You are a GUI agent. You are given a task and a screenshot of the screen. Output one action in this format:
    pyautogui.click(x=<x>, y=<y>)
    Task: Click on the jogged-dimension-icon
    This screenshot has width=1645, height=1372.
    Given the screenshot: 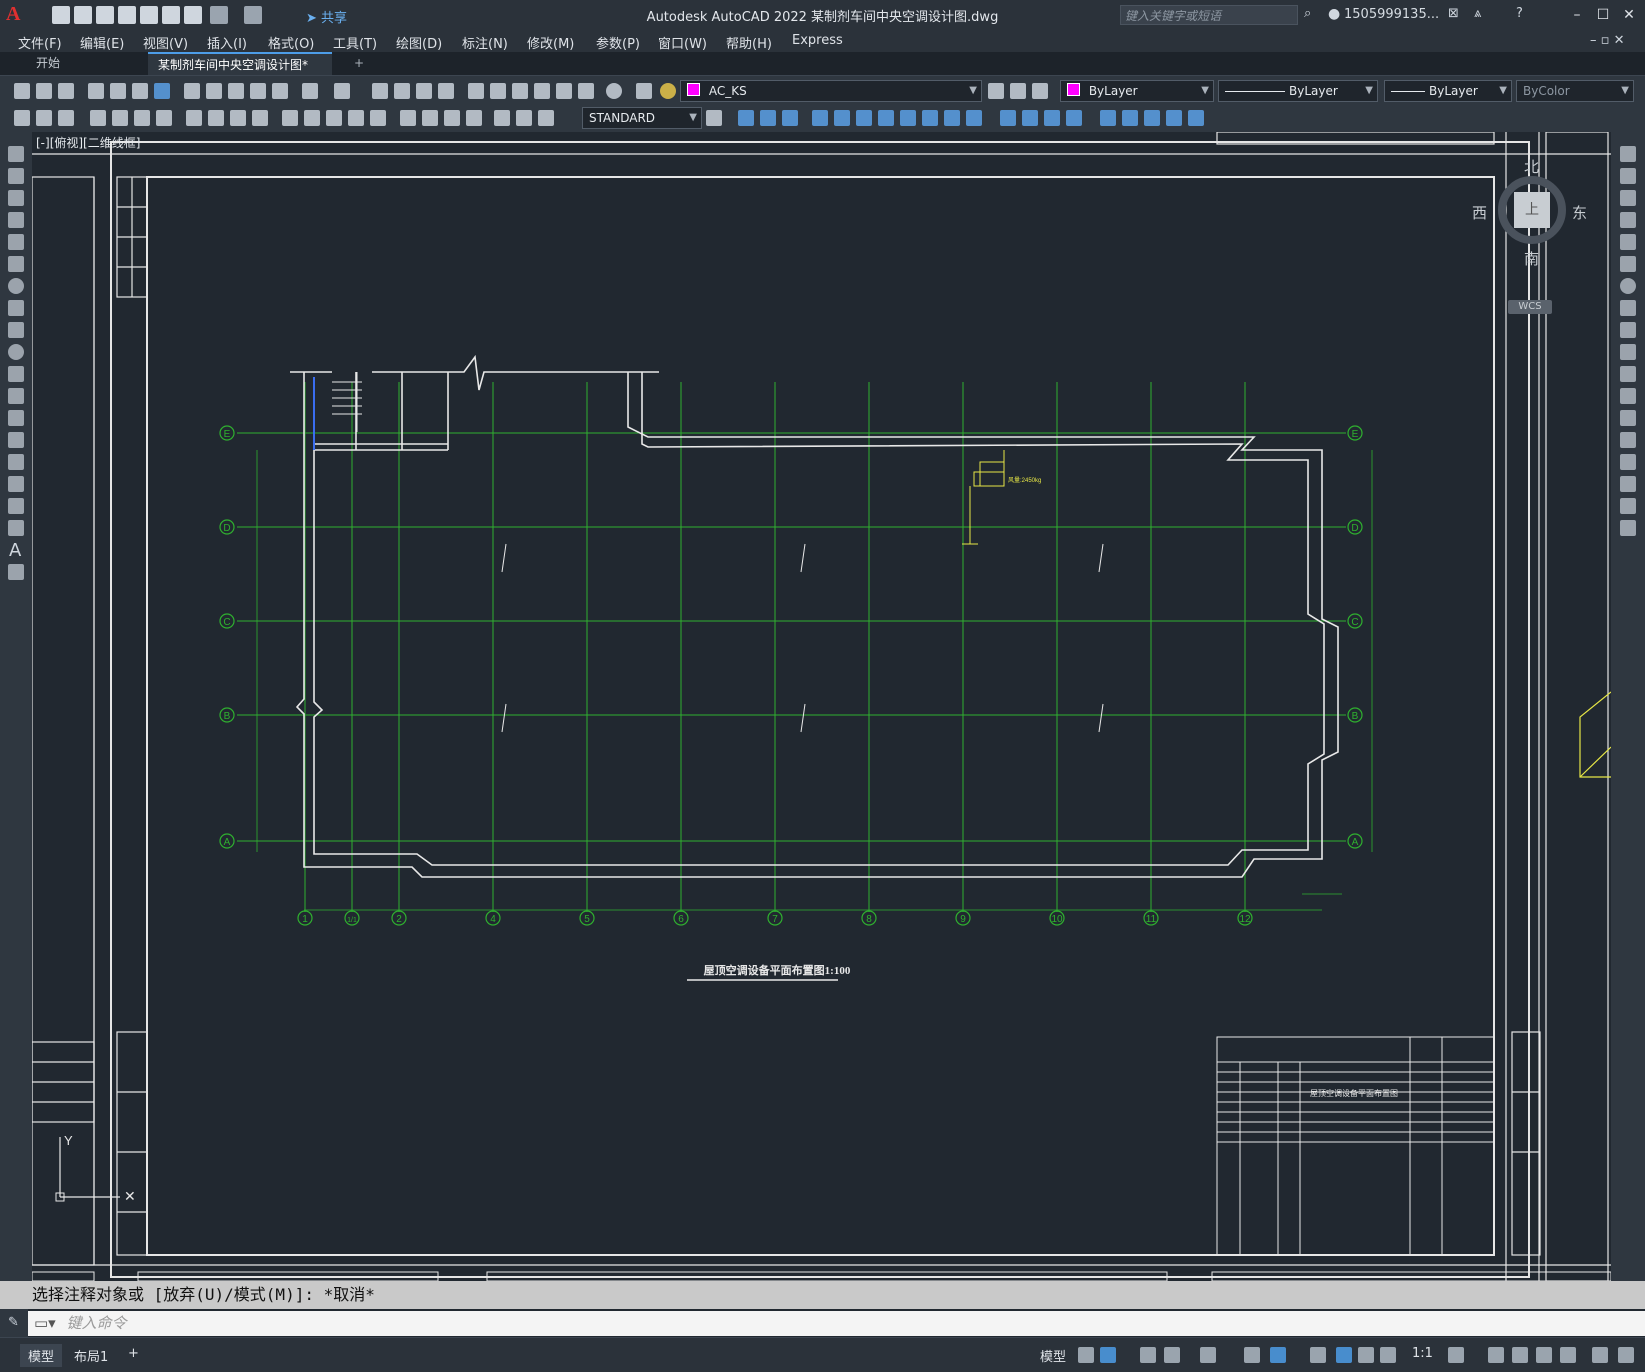 What is the action you would take?
    pyautogui.click(x=216, y=118)
    